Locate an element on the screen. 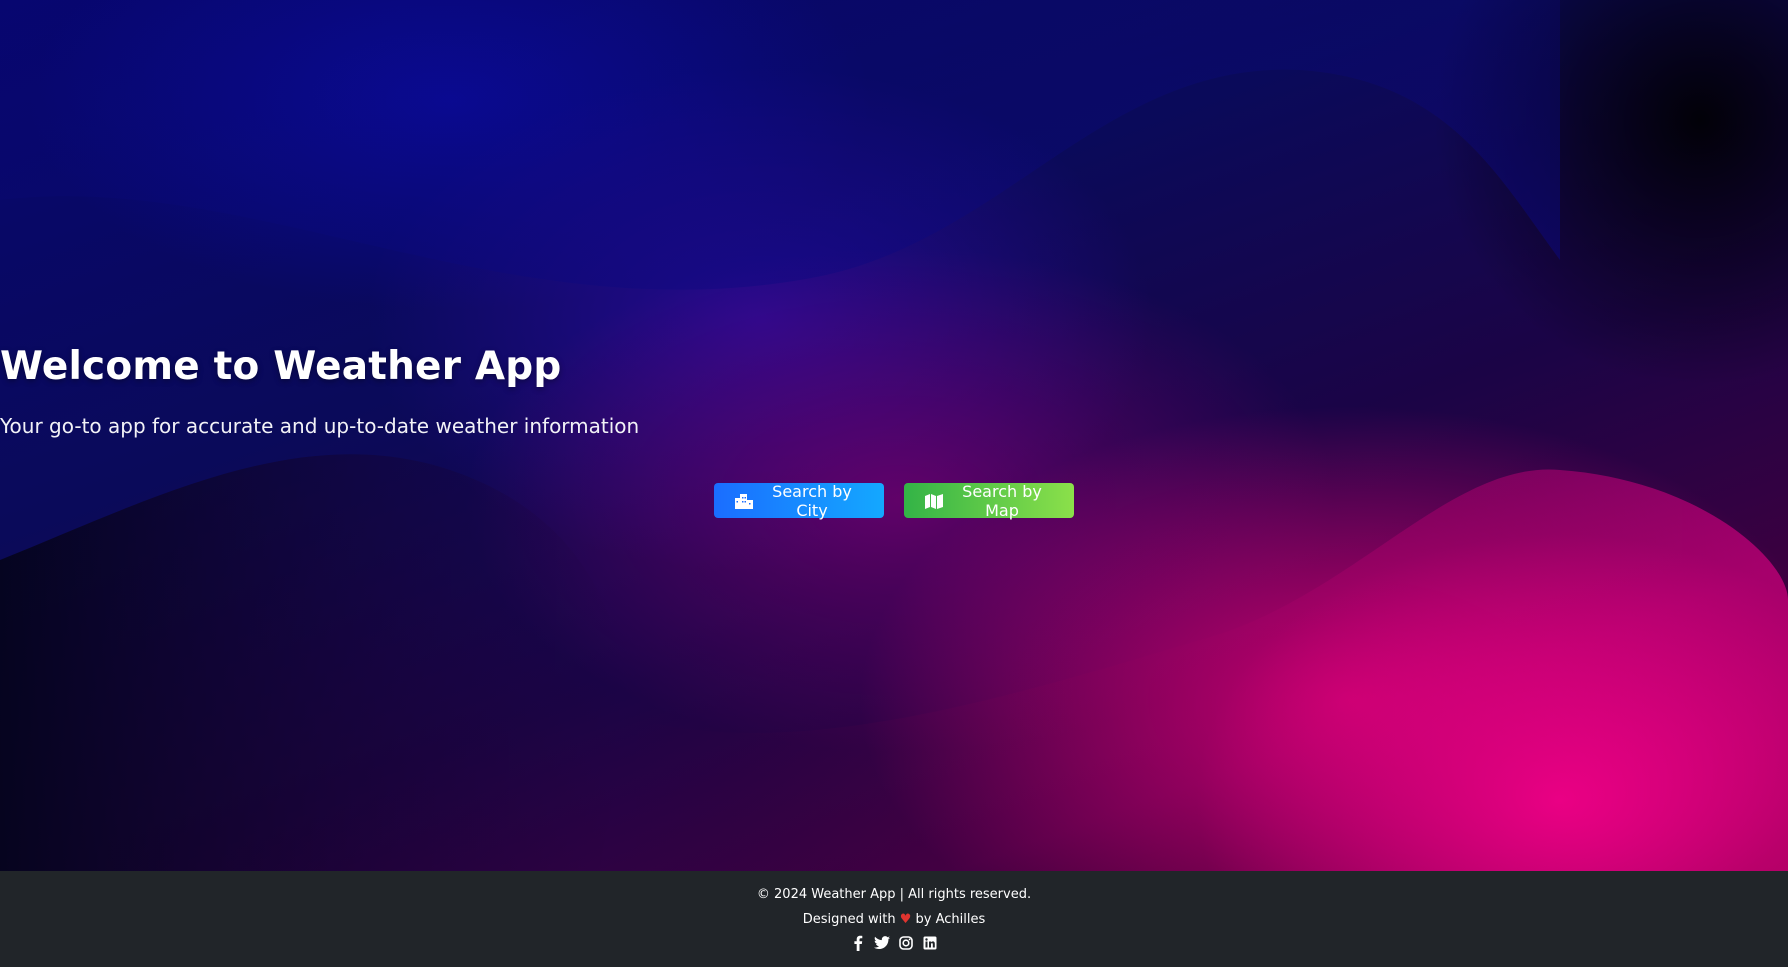 The height and width of the screenshot is (967, 1788). twitter-icon is located at coordinates (882, 942).